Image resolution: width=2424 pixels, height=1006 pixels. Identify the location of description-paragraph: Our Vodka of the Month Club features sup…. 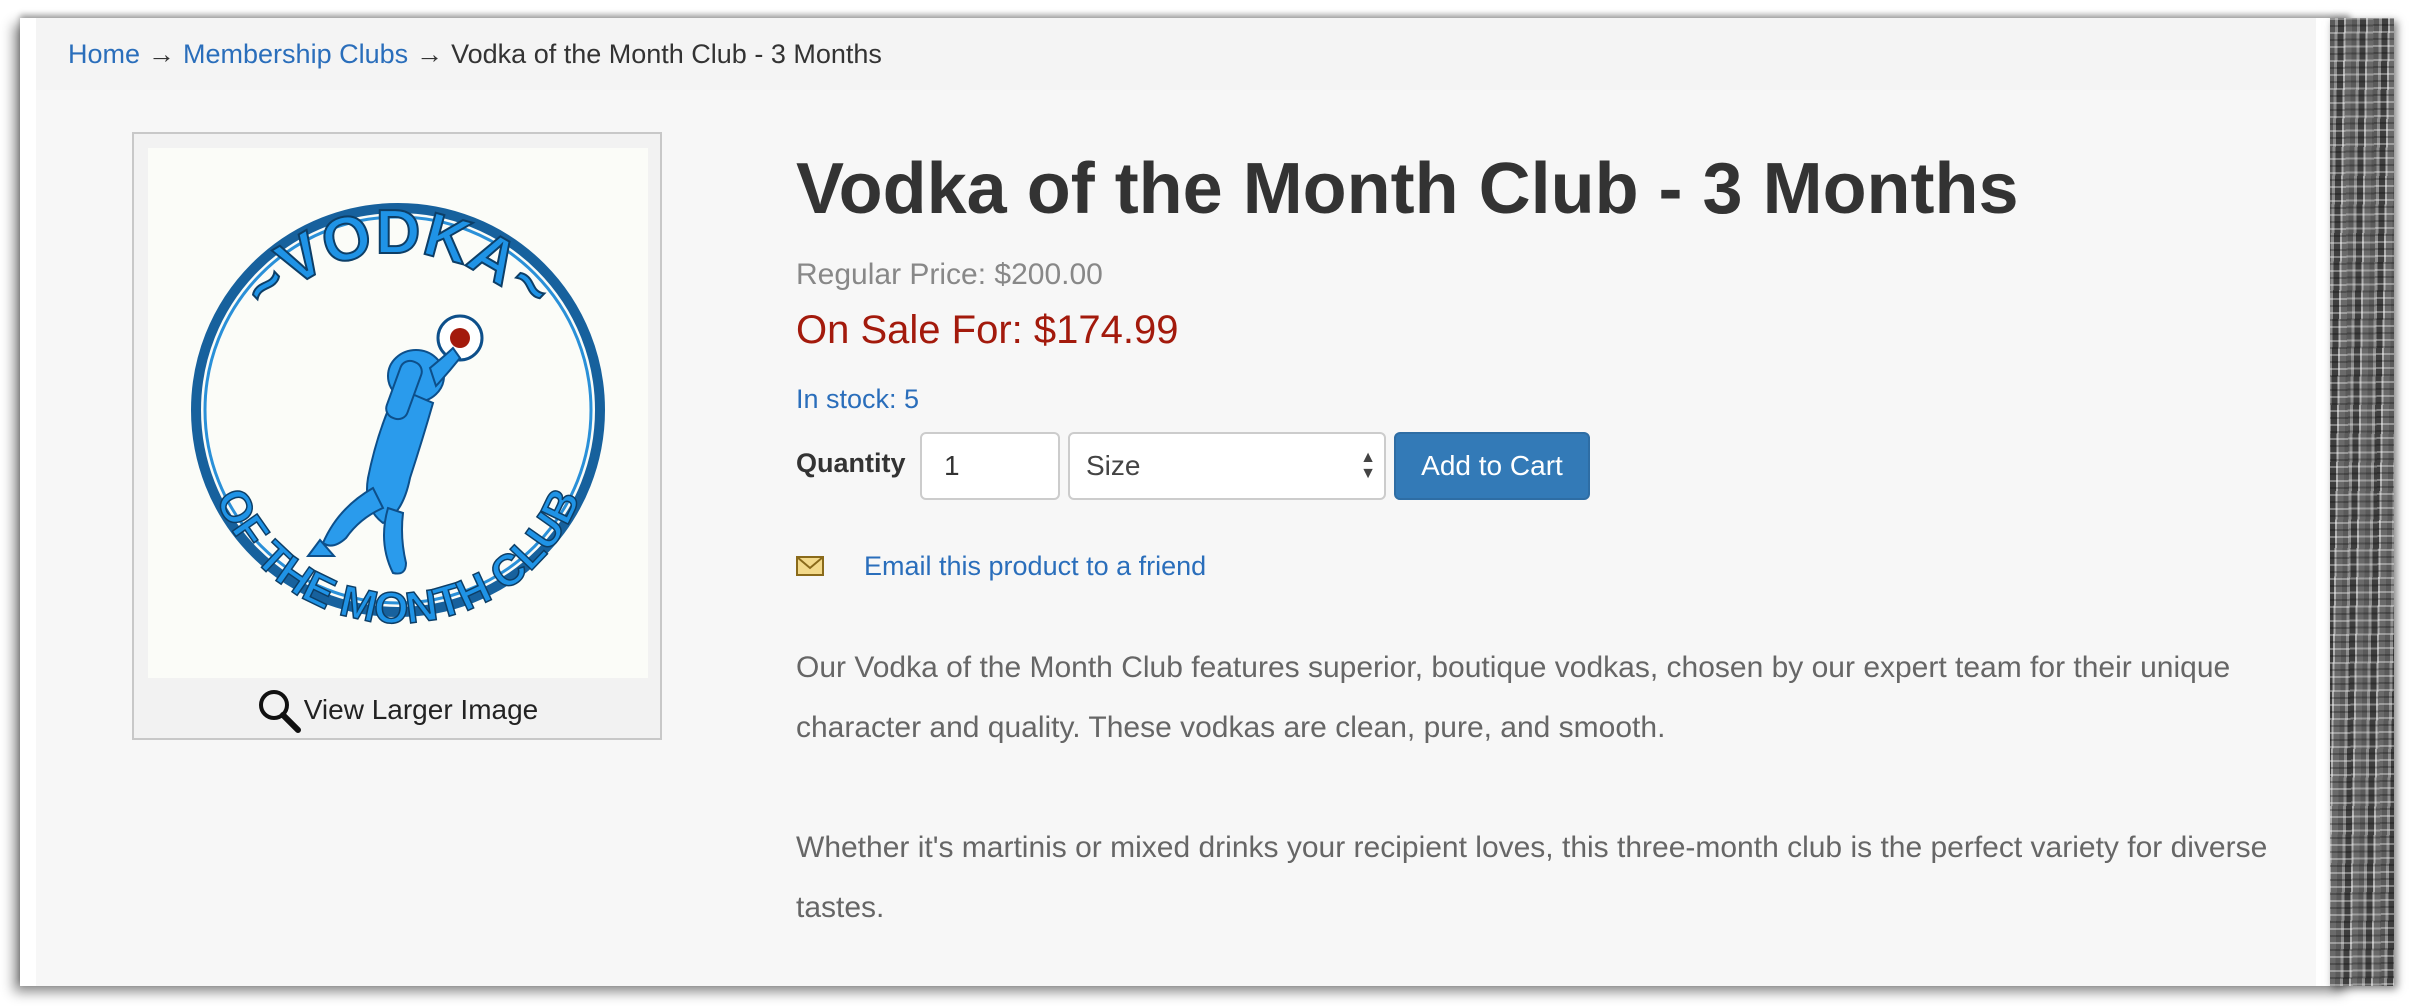
(1513, 697).